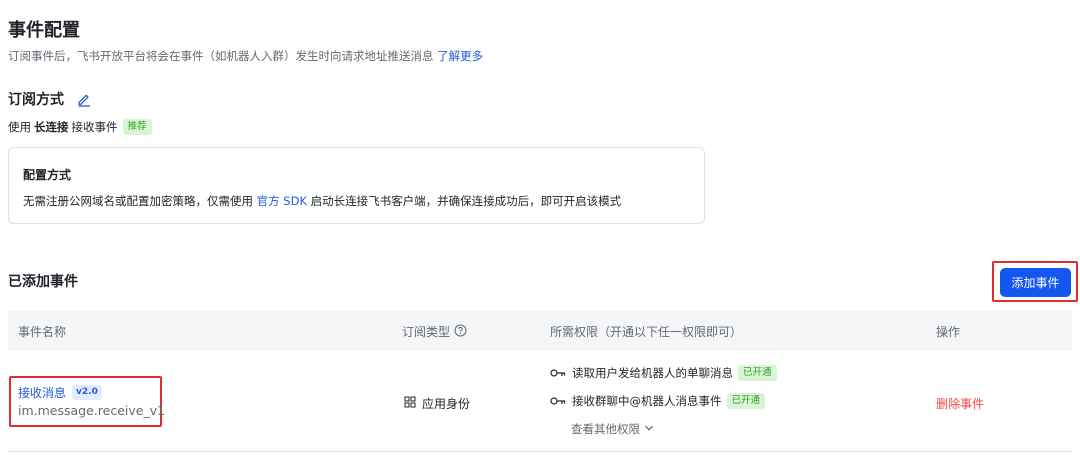 This screenshot has height=465, width=1080. What do you see at coordinates (19, 127) in the screenshot?
I see `mode-prefix: 使用` at bounding box center [19, 127].